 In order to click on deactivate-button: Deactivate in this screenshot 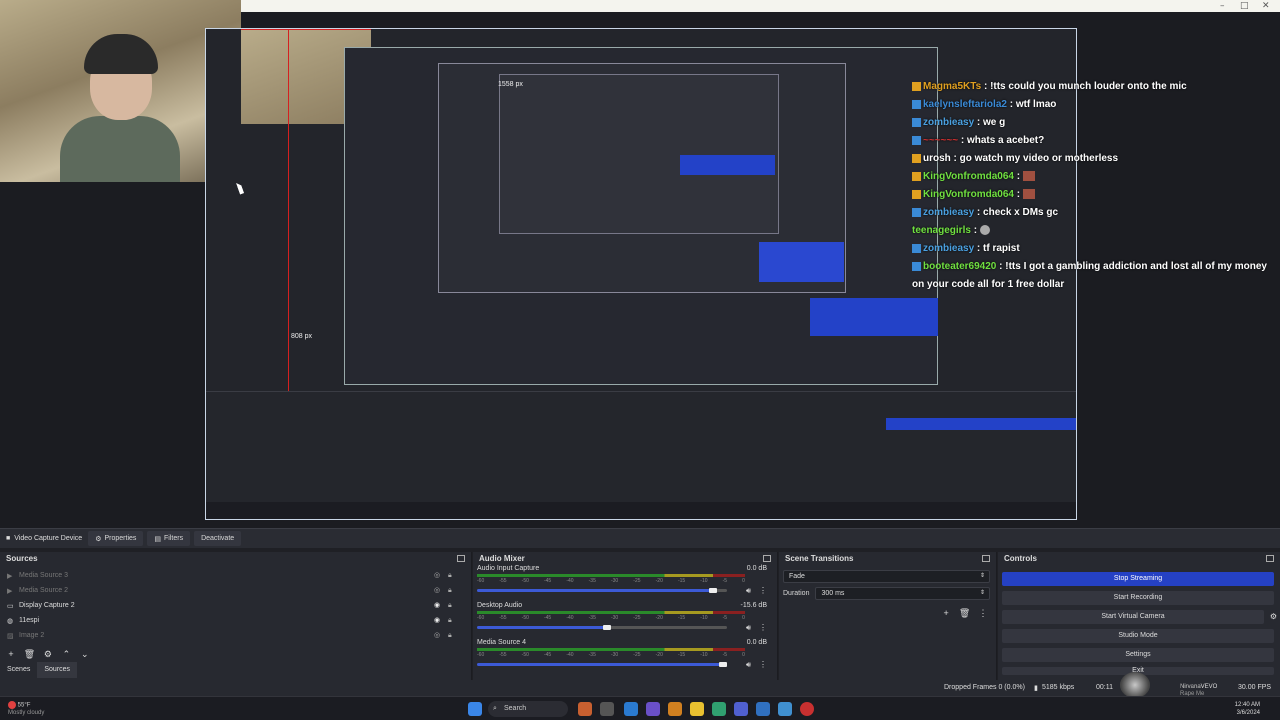, I will do `click(218, 538)`.